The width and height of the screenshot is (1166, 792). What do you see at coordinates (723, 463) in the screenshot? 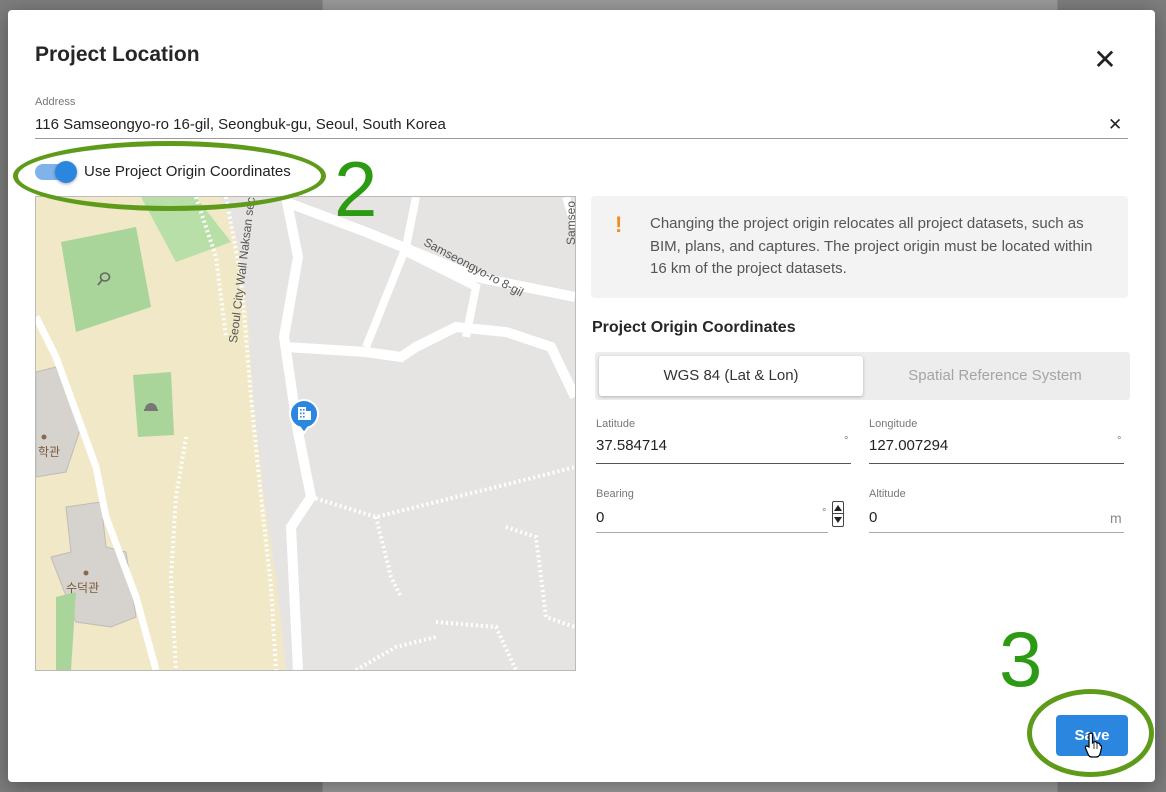
I see `latitude-underline` at bounding box center [723, 463].